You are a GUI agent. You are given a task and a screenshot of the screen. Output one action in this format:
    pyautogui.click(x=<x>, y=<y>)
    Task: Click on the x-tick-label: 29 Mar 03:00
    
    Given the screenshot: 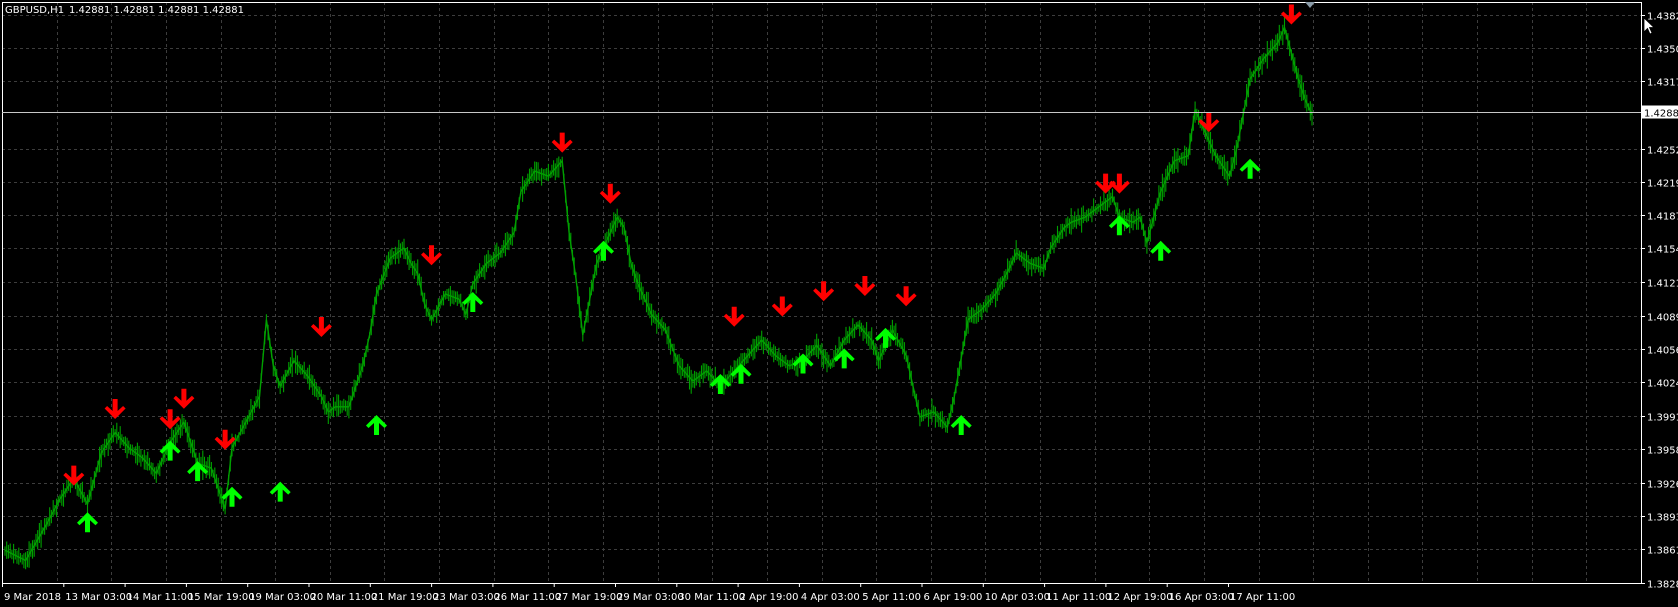 What is the action you would take?
    pyautogui.click(x=650, y=597)
    